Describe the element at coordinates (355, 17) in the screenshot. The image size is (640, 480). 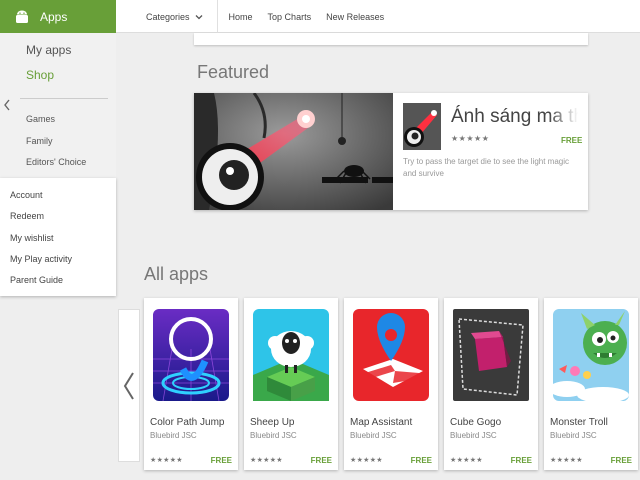
I see `nav-new-releases: New Releases` at that location.